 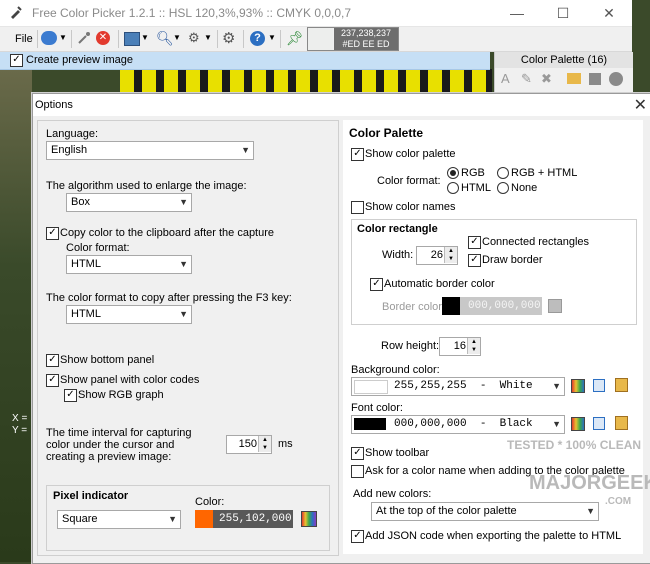 I want to click on color-rectangle-title: Color rectangle, so click(x=397, y=229).